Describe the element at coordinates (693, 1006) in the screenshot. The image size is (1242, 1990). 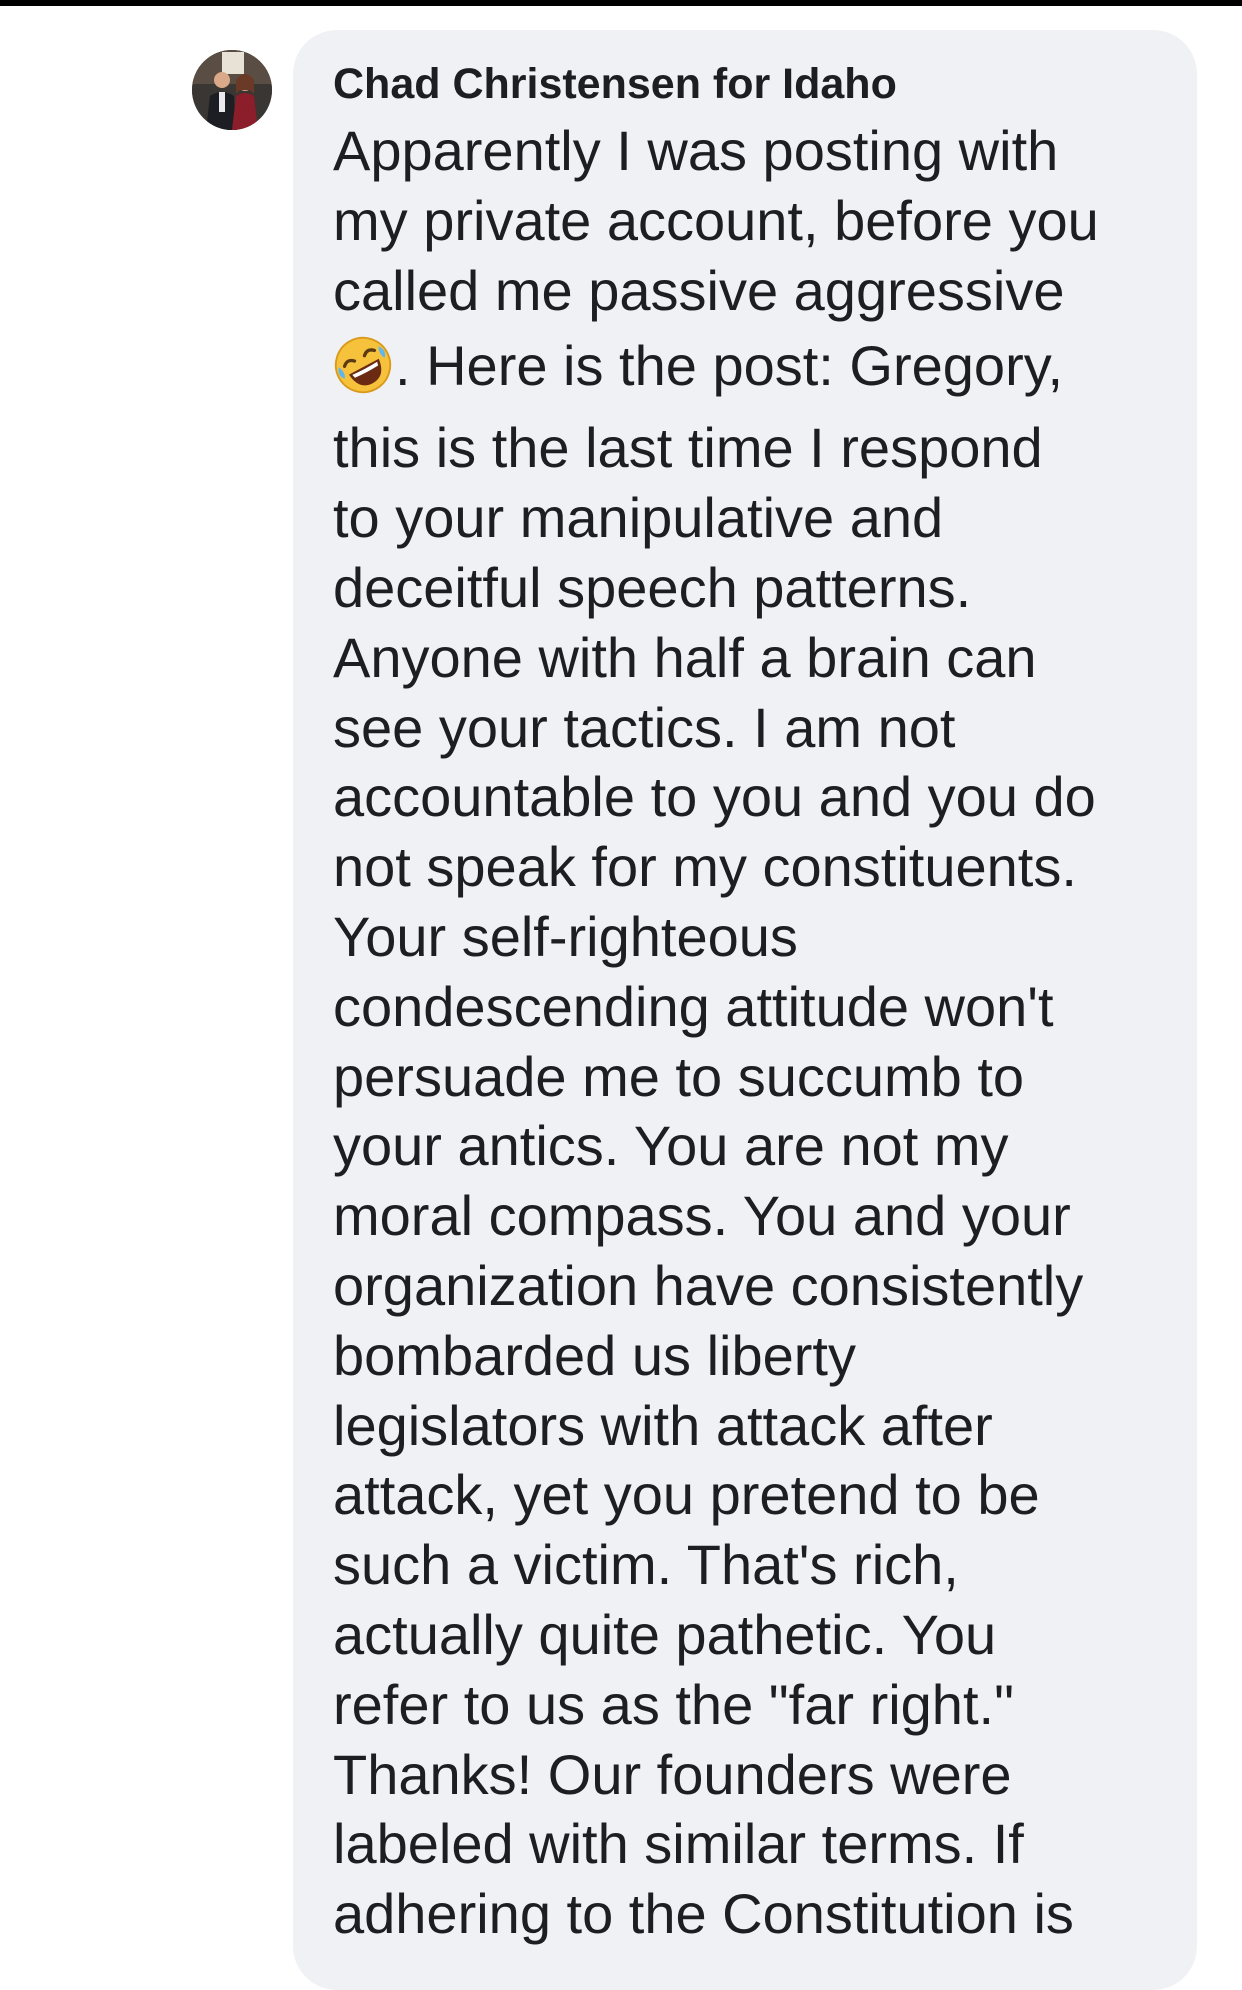
I see `comment-line: condescending attitude won't` at that location.